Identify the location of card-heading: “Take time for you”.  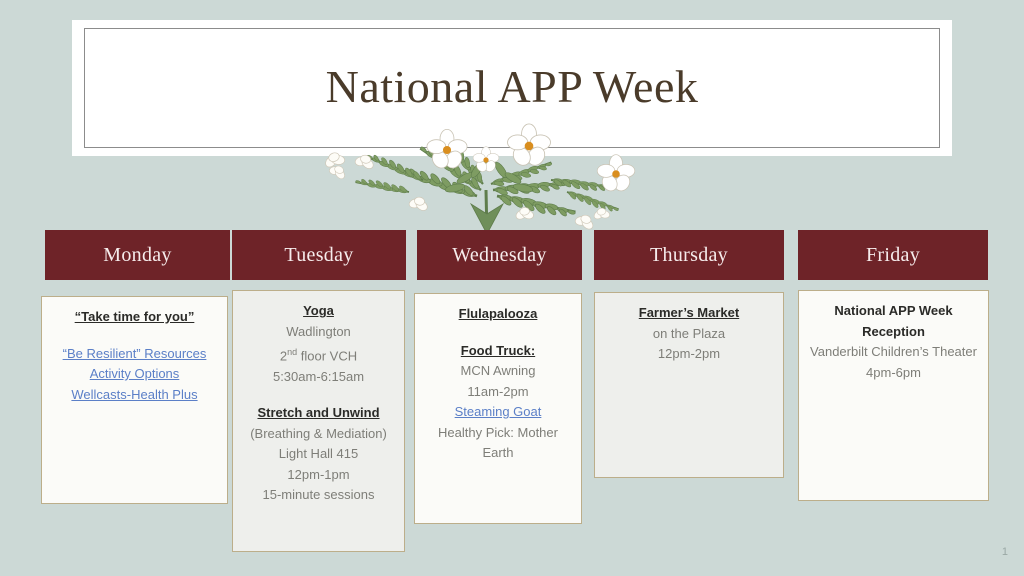
(134, 316).